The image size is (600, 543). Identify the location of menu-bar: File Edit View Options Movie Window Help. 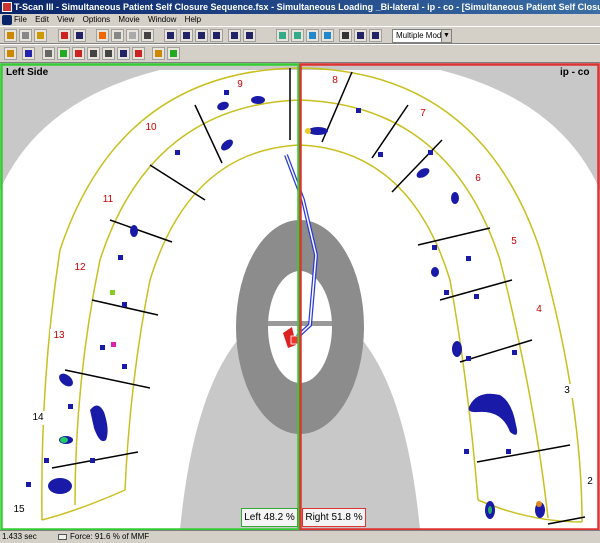
(300, 20).